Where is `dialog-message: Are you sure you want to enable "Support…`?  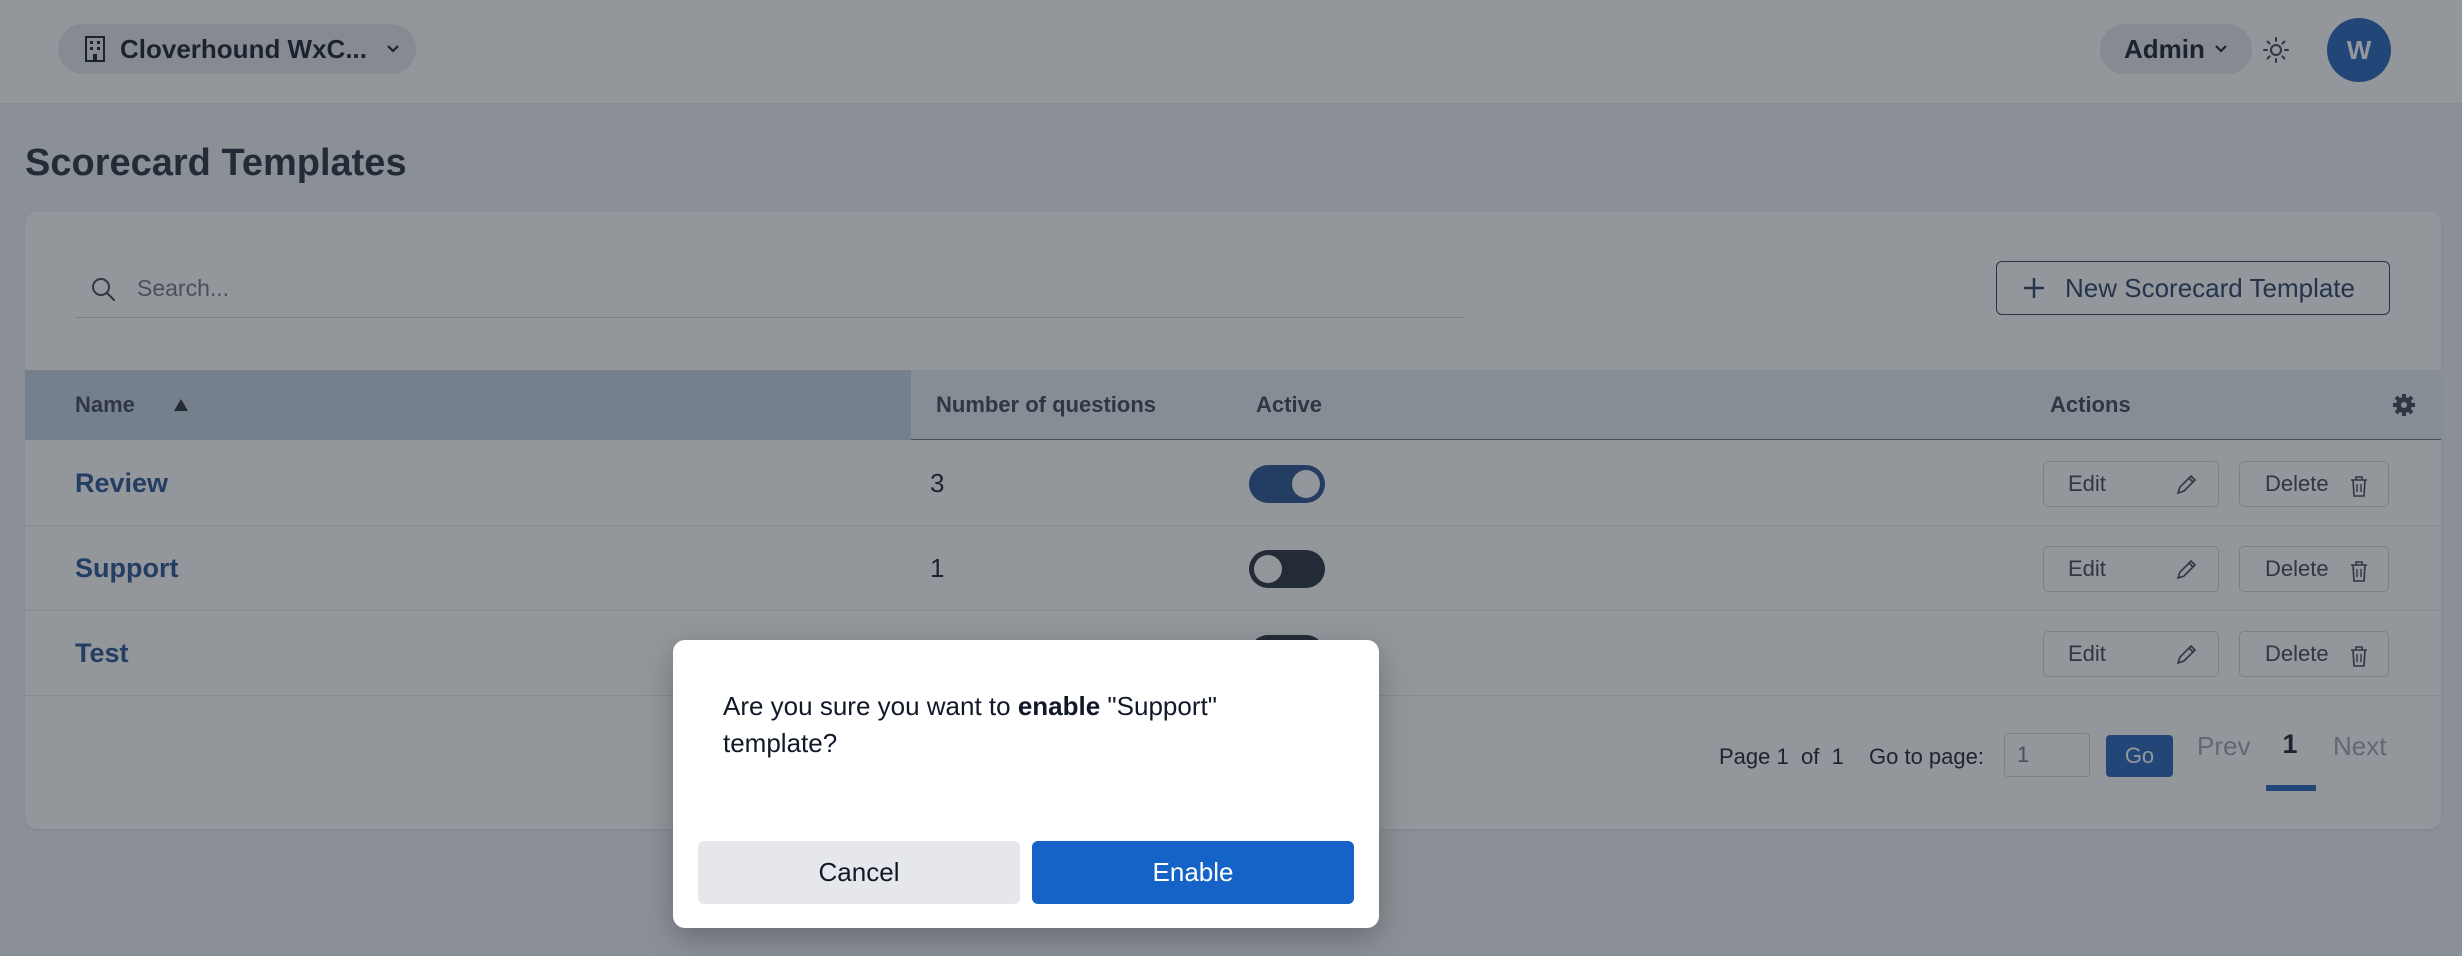 dialog-message: Are you sure you want to enable "Support… is located at coordinates (1023, 725).